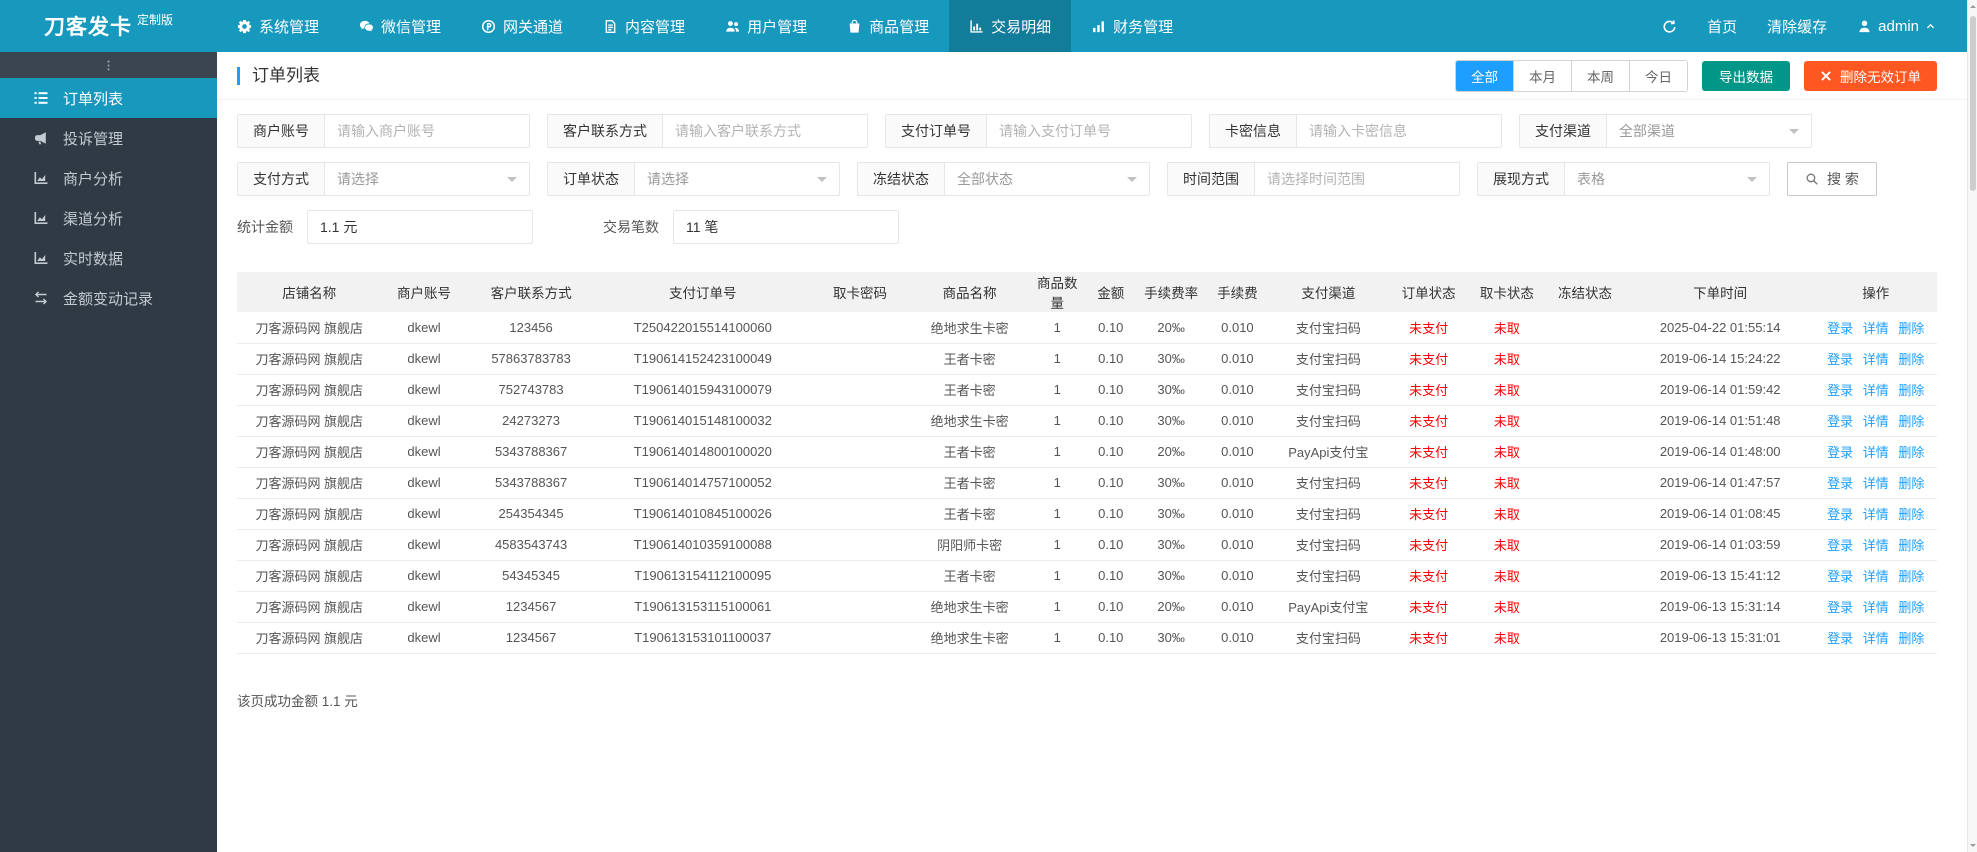 This screenshot has height=852, width=1977. What do you see at coordinates (297, 701) in the screenshot?
I see `page-success-amount-note: 该页成功金额 1.1 元` at bounding box center [297, 701].